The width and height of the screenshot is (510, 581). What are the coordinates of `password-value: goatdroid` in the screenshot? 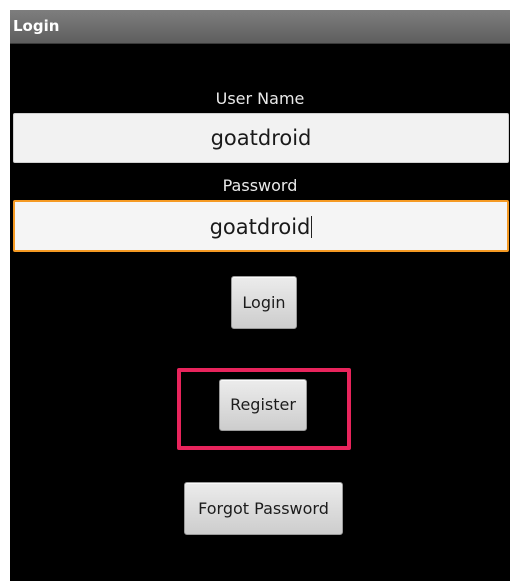 It's located at (260, 227).